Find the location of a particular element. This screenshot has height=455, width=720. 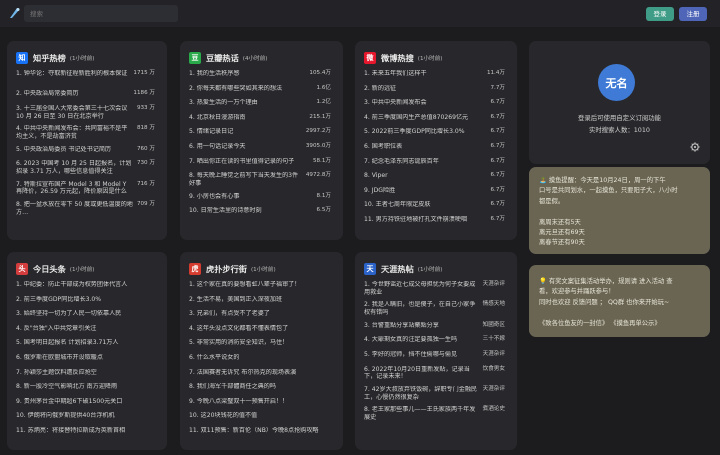

list-item: 1. 今世野谣近七成父母担忧为何子女要成用救业 天涯杂评 is located at coordinates (434, 291).